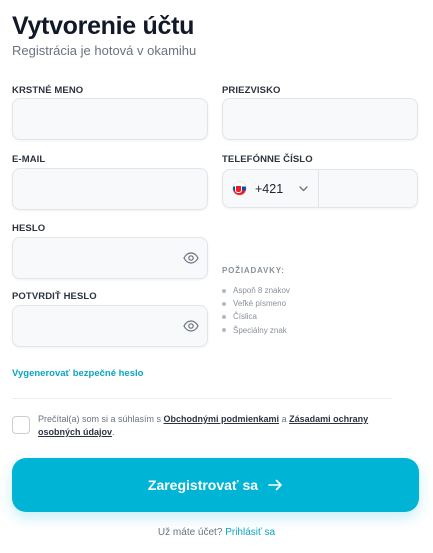 This screenshot has width=433, height=553. I want to click on country-code-select: +421, so click(271, 188).